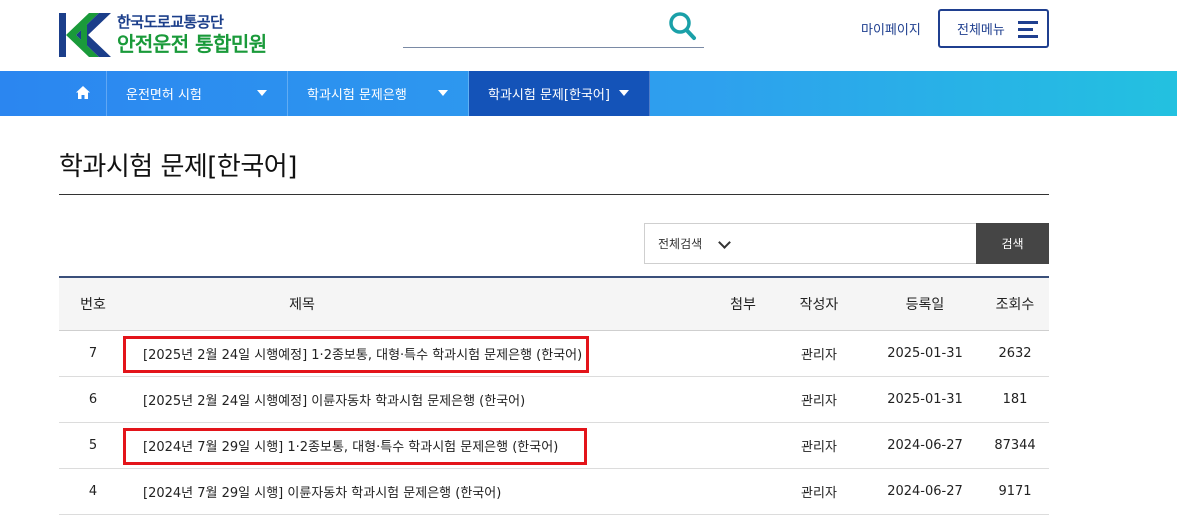 Image resolution: width=1177 pixels, height=517 pixels. I want to click on row-no: 5, so click(93, 445).